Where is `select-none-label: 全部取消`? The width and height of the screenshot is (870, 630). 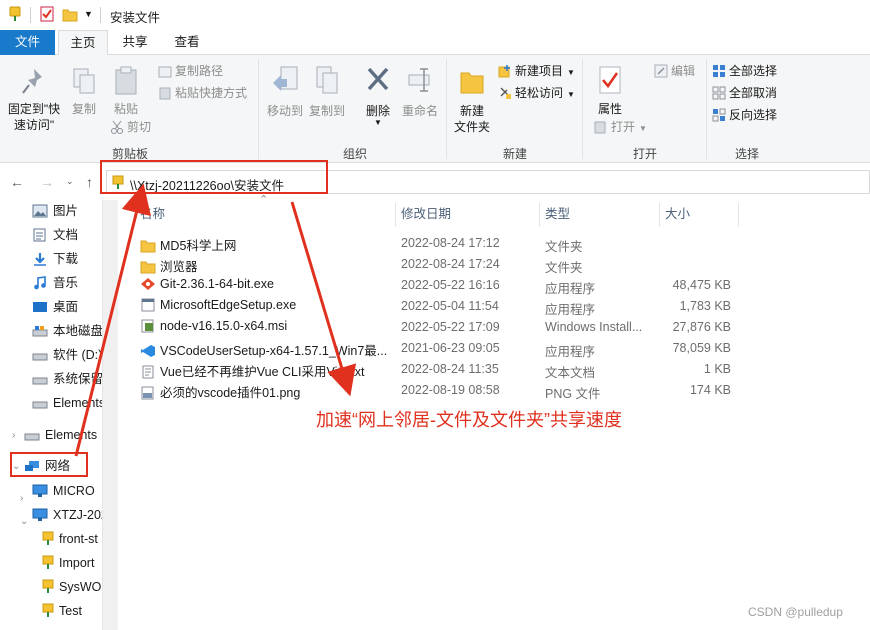
select-none-label: 全部取消 is located at coordinates (753, 93).